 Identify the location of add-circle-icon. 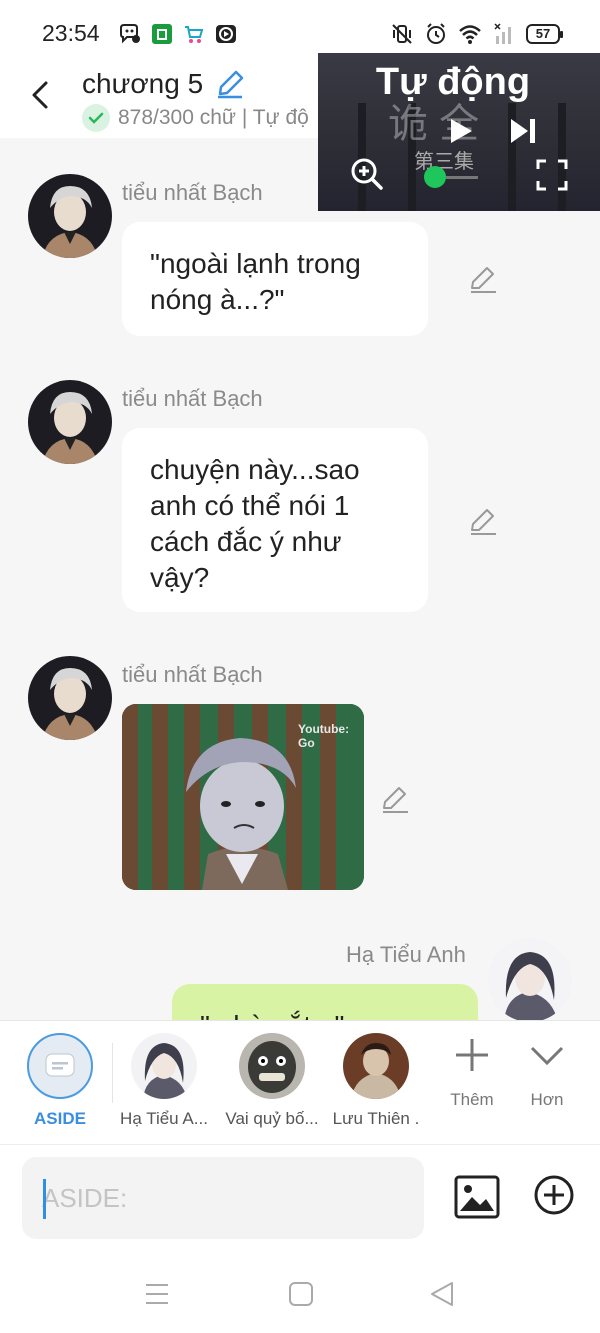
(554, 1195).